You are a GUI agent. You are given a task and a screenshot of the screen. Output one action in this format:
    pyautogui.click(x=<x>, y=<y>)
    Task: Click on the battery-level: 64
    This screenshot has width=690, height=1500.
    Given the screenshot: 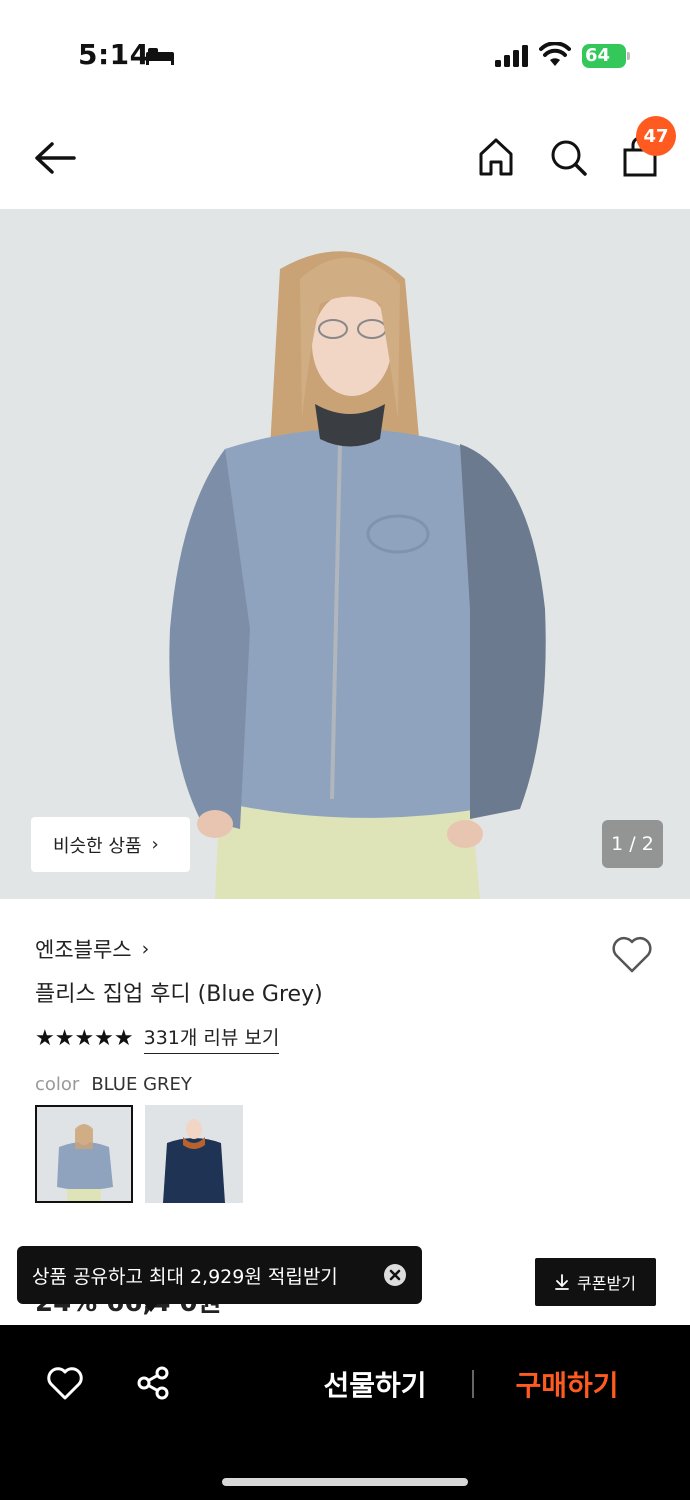 What is the action you would take?
    pyautogui.click(x=598, y=55)
    